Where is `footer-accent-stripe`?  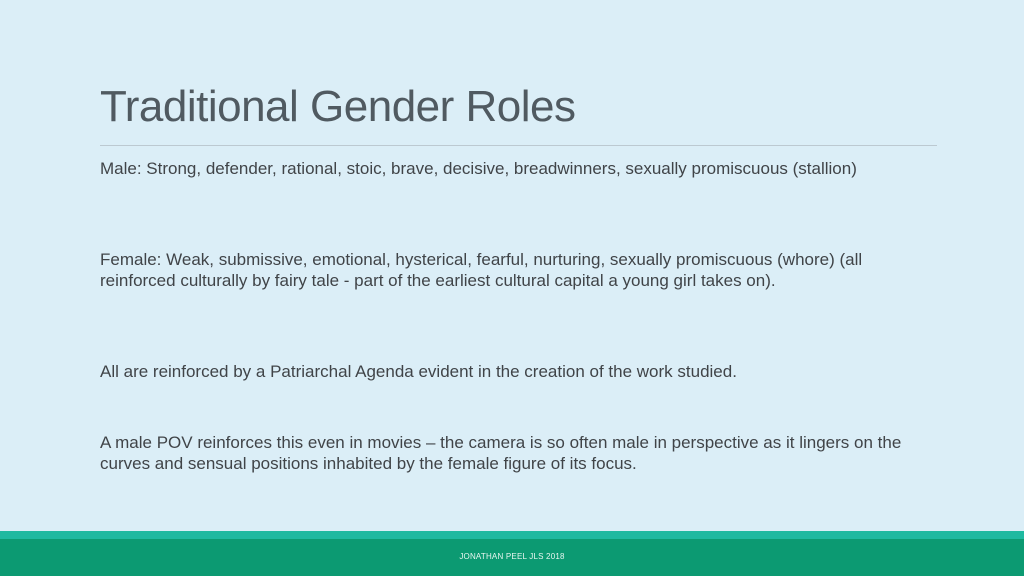
footer-accent-stripe is located at coordinates (512, 535).